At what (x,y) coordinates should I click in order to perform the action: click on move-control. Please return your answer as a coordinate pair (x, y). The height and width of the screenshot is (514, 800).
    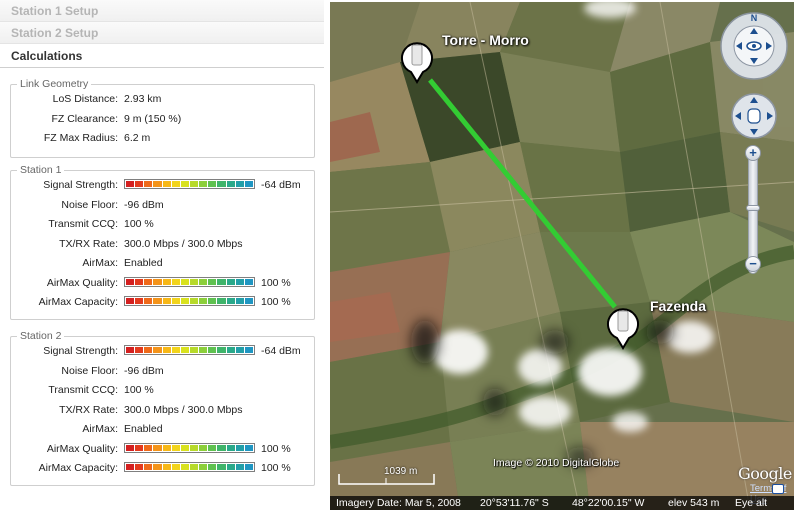
    Looking at the image, I should click on (754, 116).